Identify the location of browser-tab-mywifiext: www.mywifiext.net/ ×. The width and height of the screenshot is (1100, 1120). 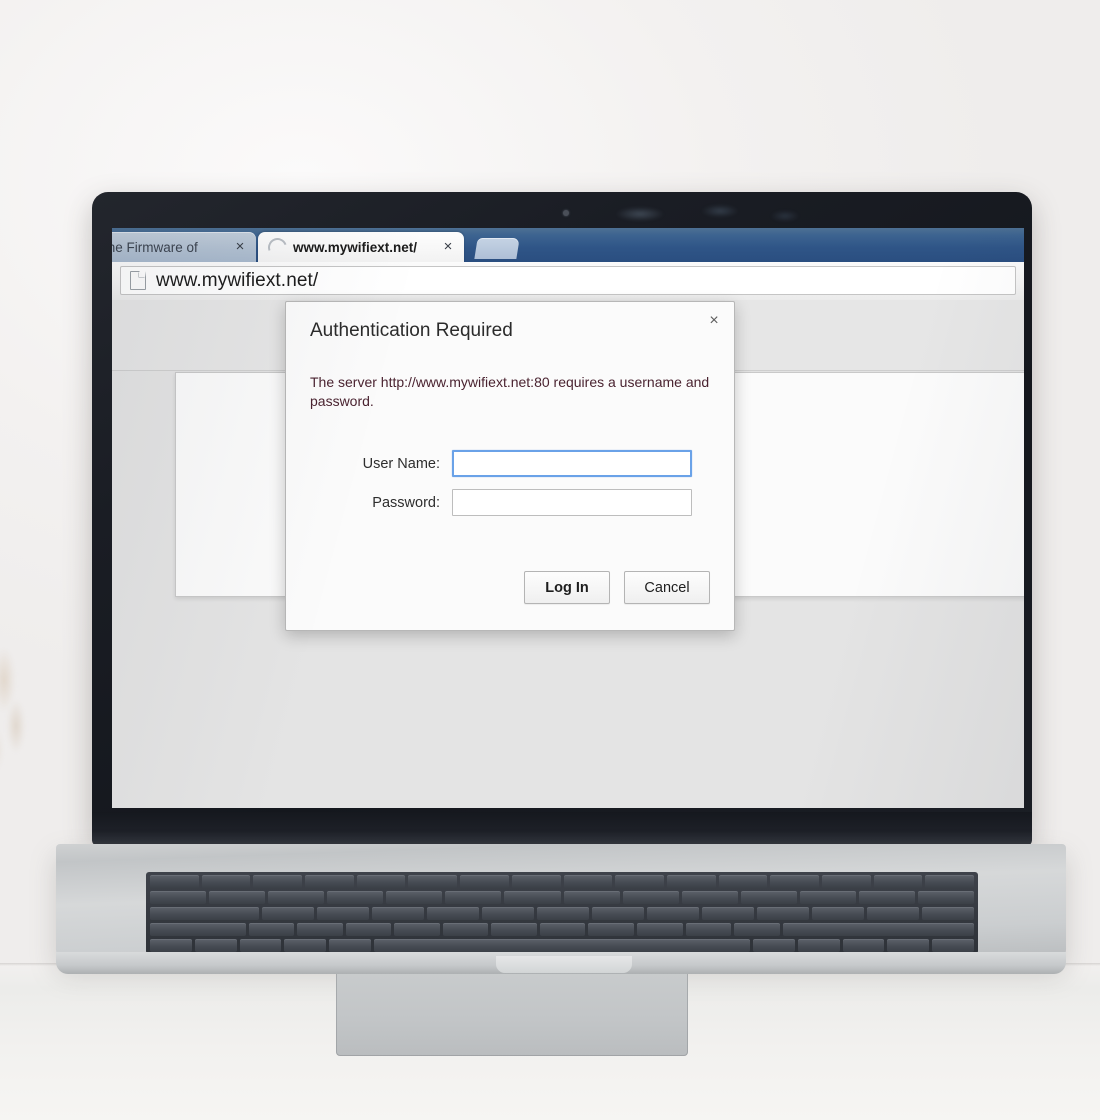
(361, 247).